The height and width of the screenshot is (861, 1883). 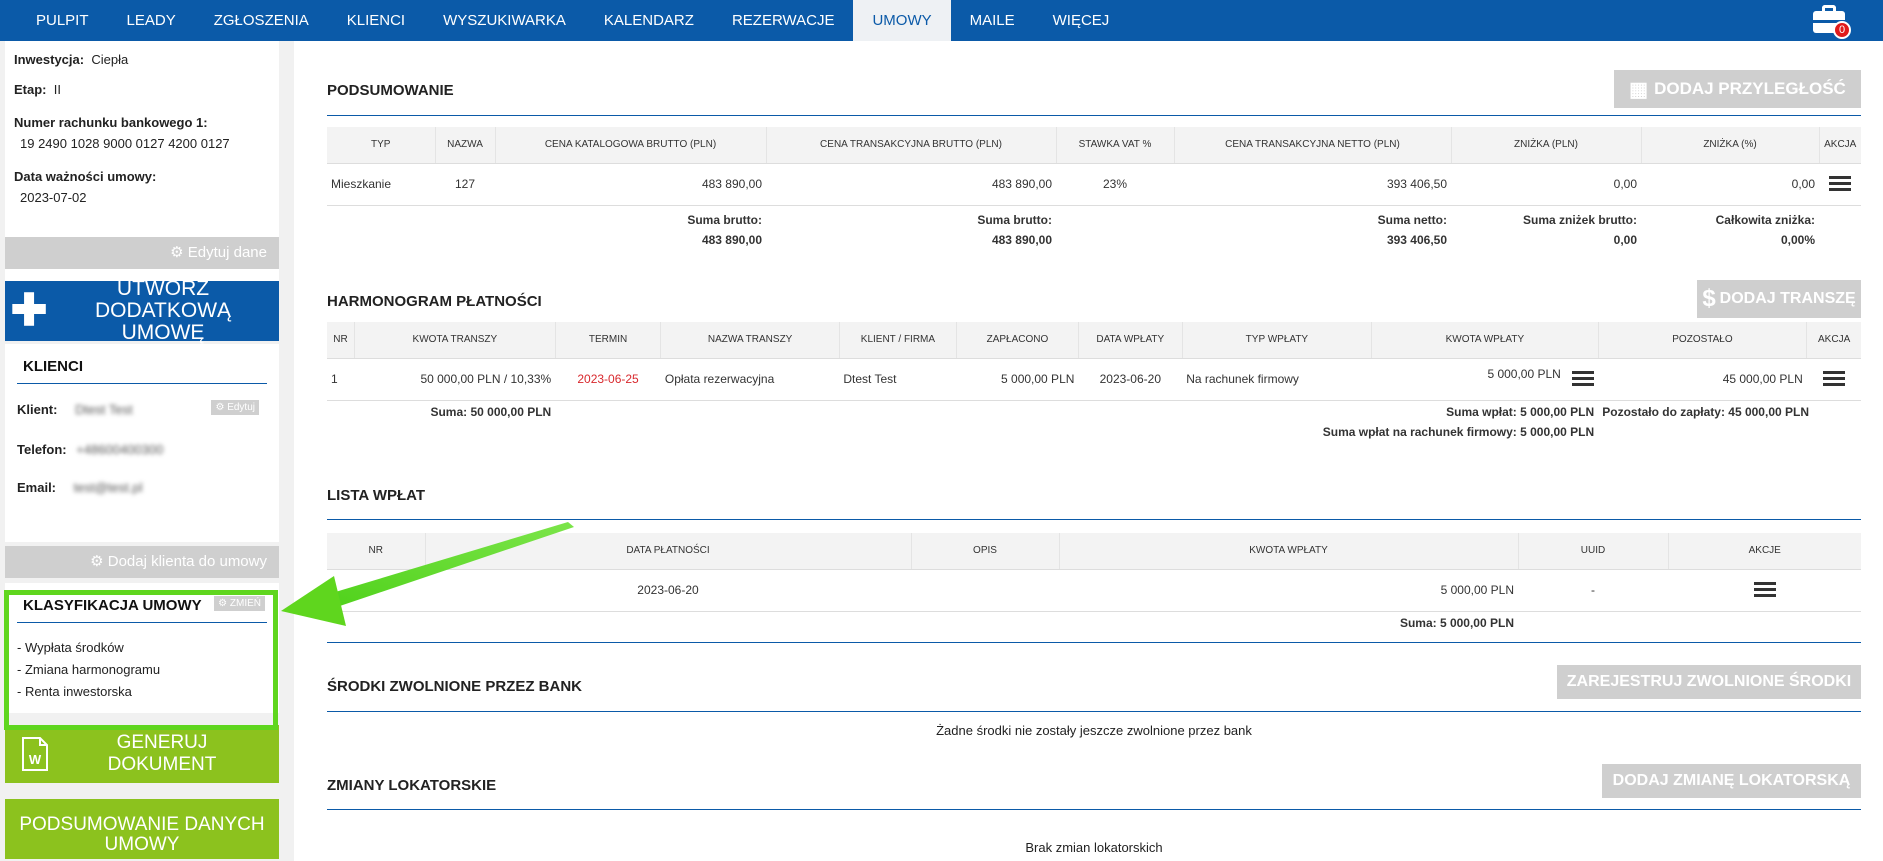 I want to click on nav-maile: MAILE, so click(x=992, y=20).